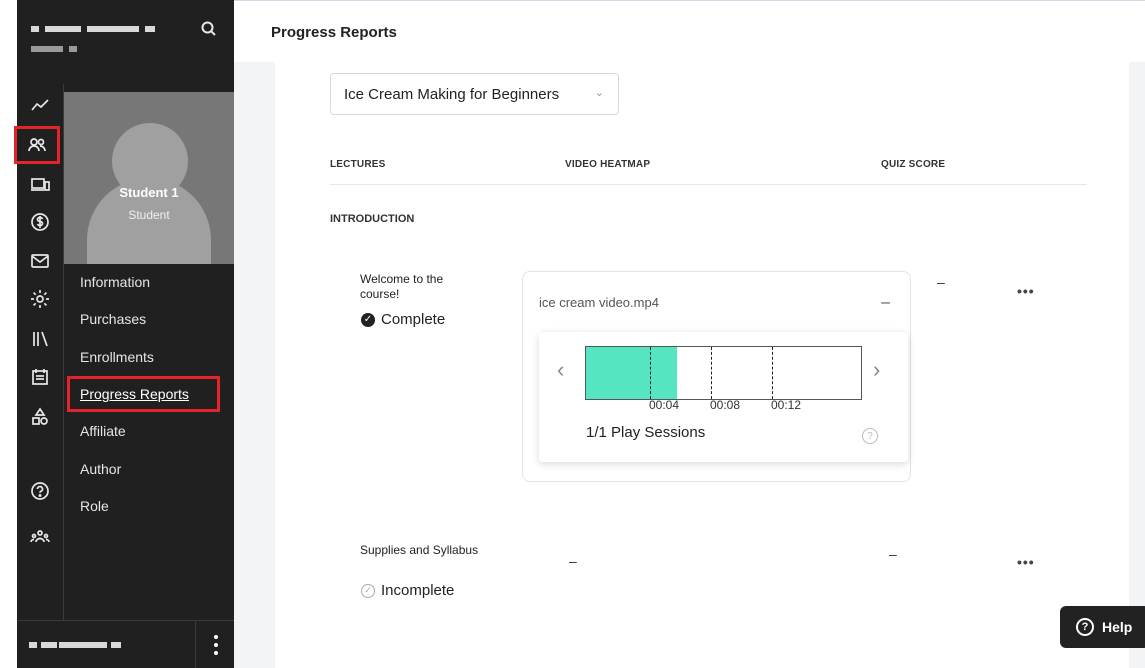 The image size is (1145, 668). I want to click on collapse-button: –, so click(885, 303).